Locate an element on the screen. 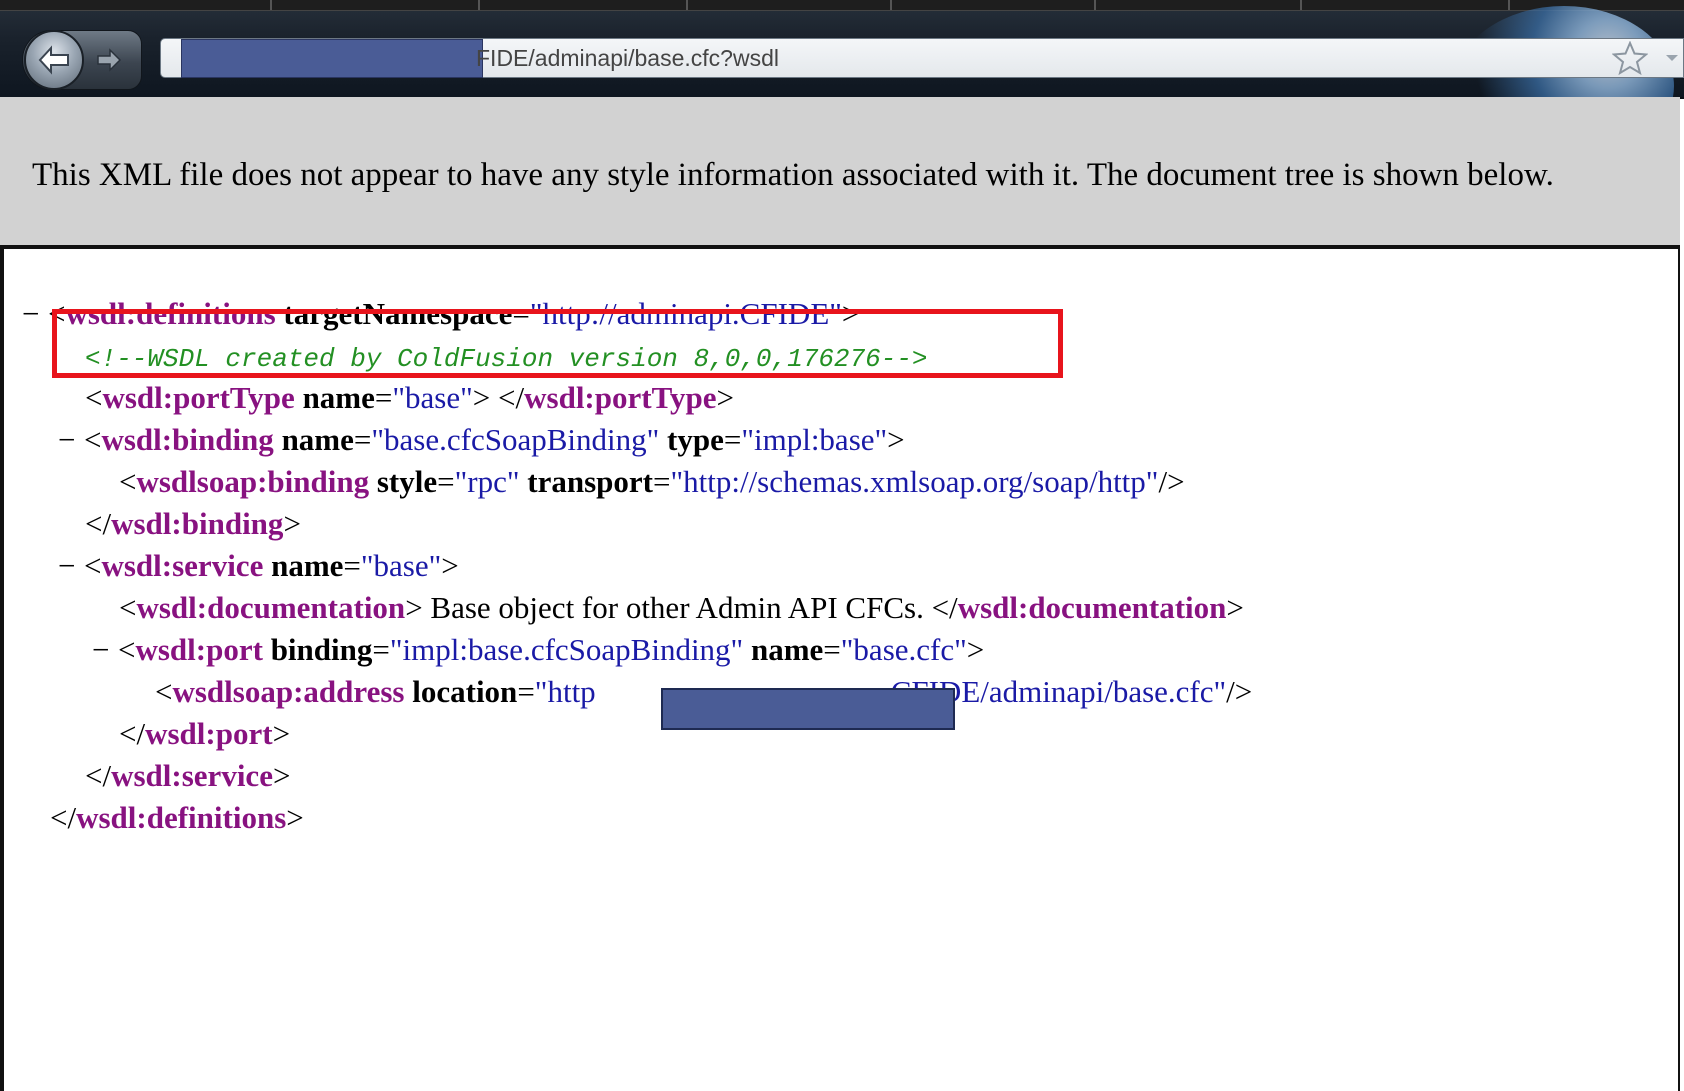 The height and width of the screenshot is (1091, 1684). xml-tag: wsdl:port is located at coordinates (199, 649).